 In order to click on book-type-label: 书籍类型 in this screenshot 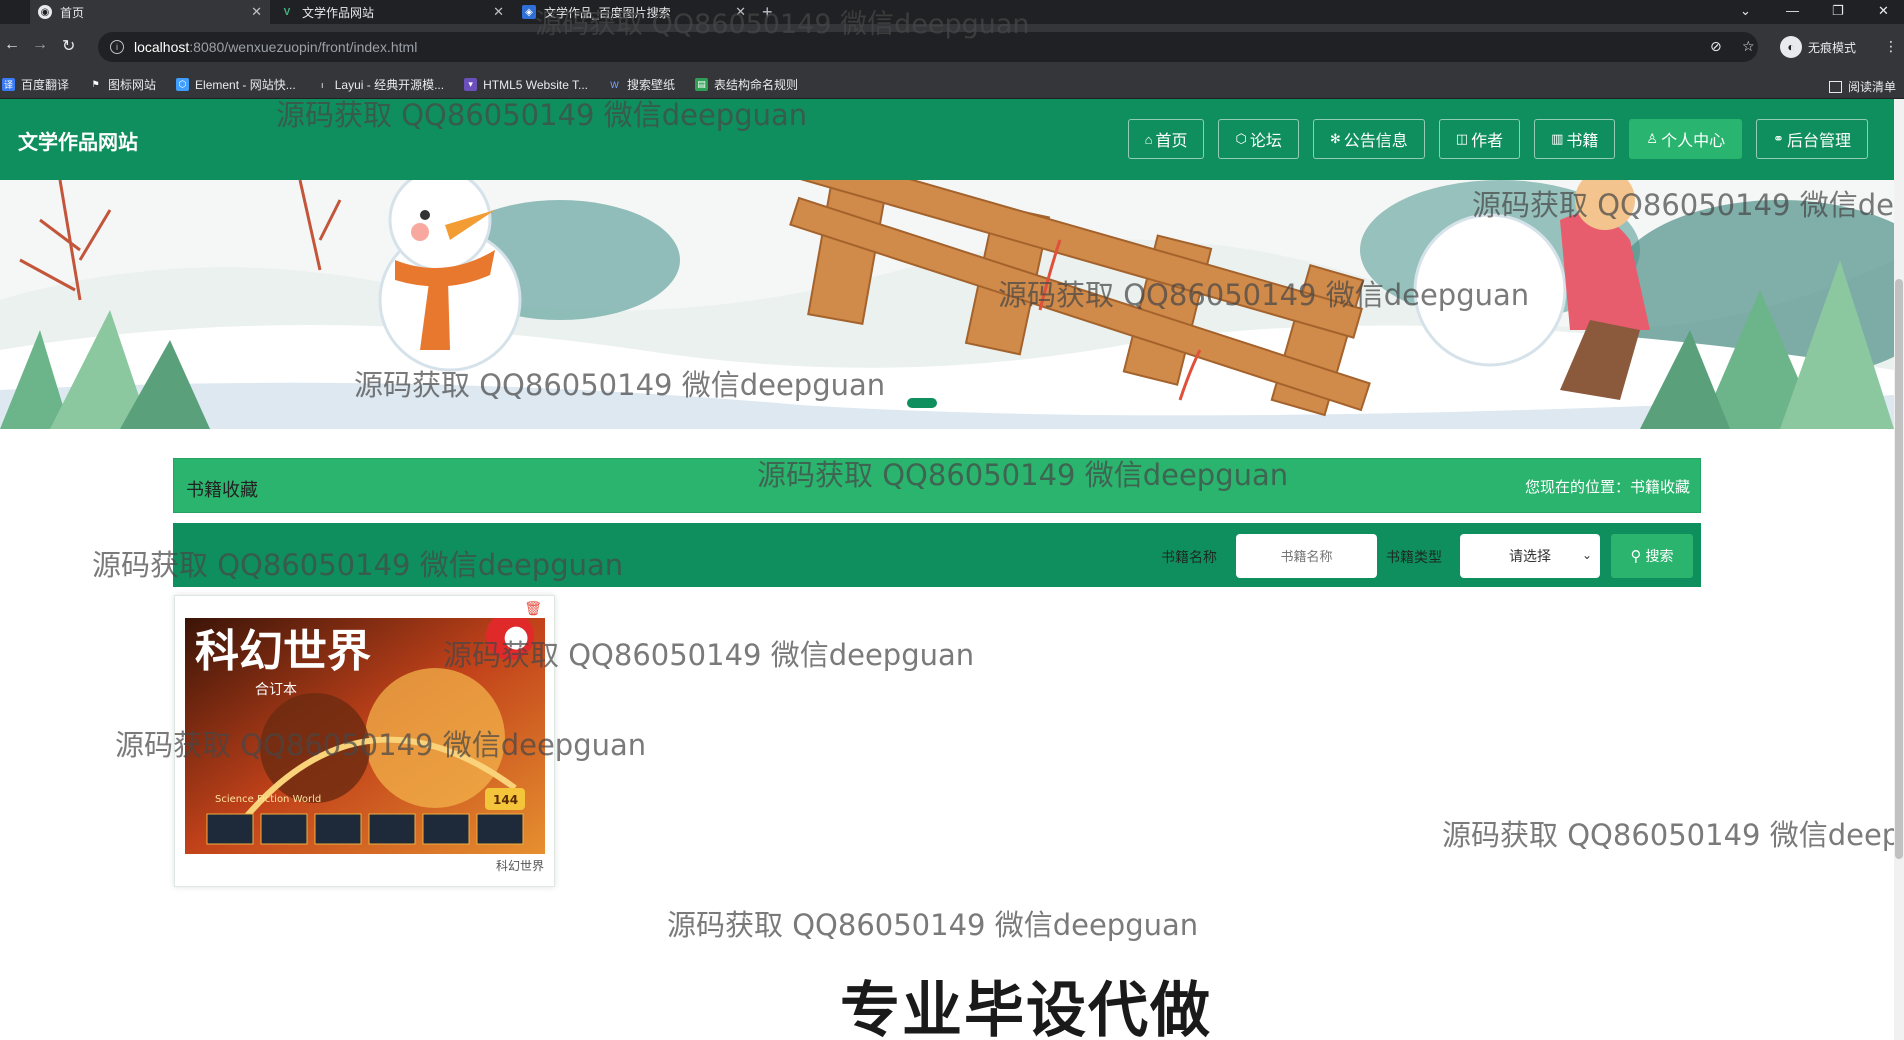, I will do `click(1414, 557)`.